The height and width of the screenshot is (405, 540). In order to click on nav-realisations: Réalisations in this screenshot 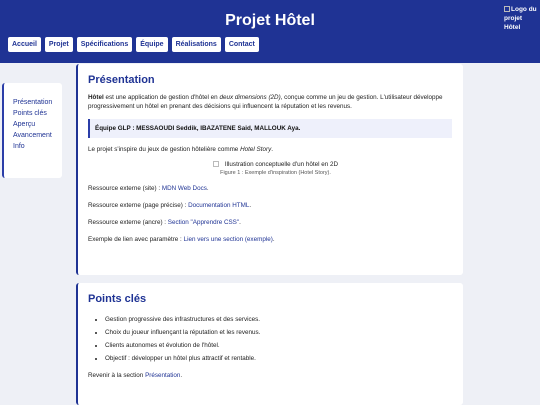, I will do `click(196, 44)`.